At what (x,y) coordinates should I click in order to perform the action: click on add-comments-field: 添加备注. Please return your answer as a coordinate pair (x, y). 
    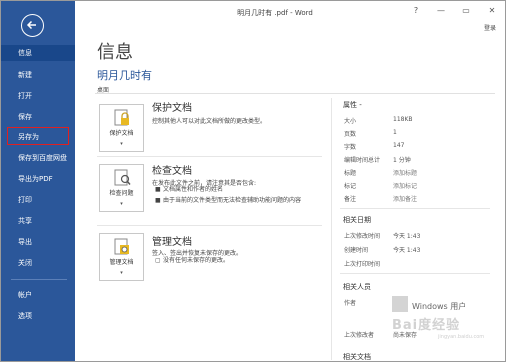
    Looking at the image, I should click on (405, 198).